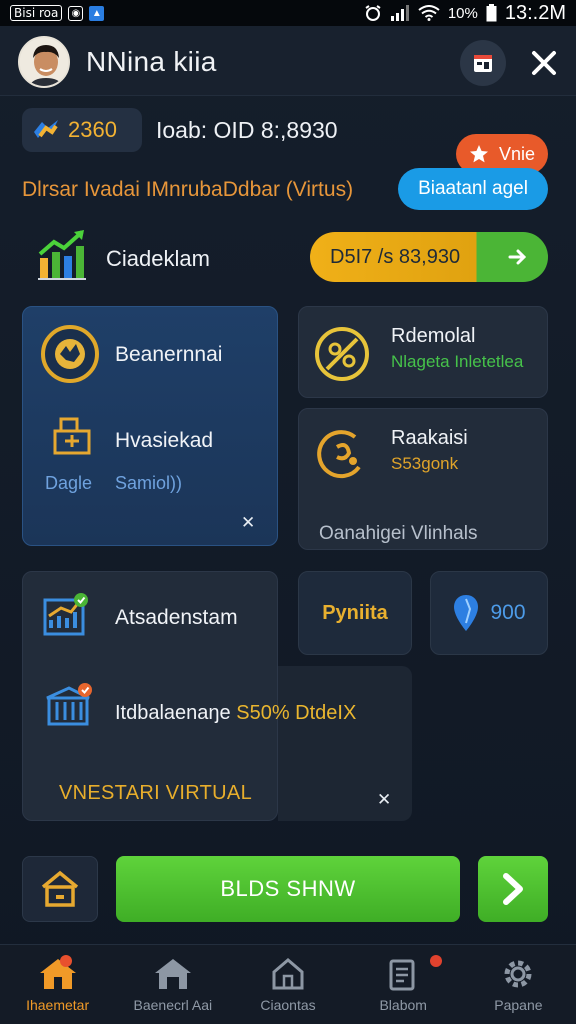  I want to click on promo-button: Biaatanl agel, so click(473, 189).